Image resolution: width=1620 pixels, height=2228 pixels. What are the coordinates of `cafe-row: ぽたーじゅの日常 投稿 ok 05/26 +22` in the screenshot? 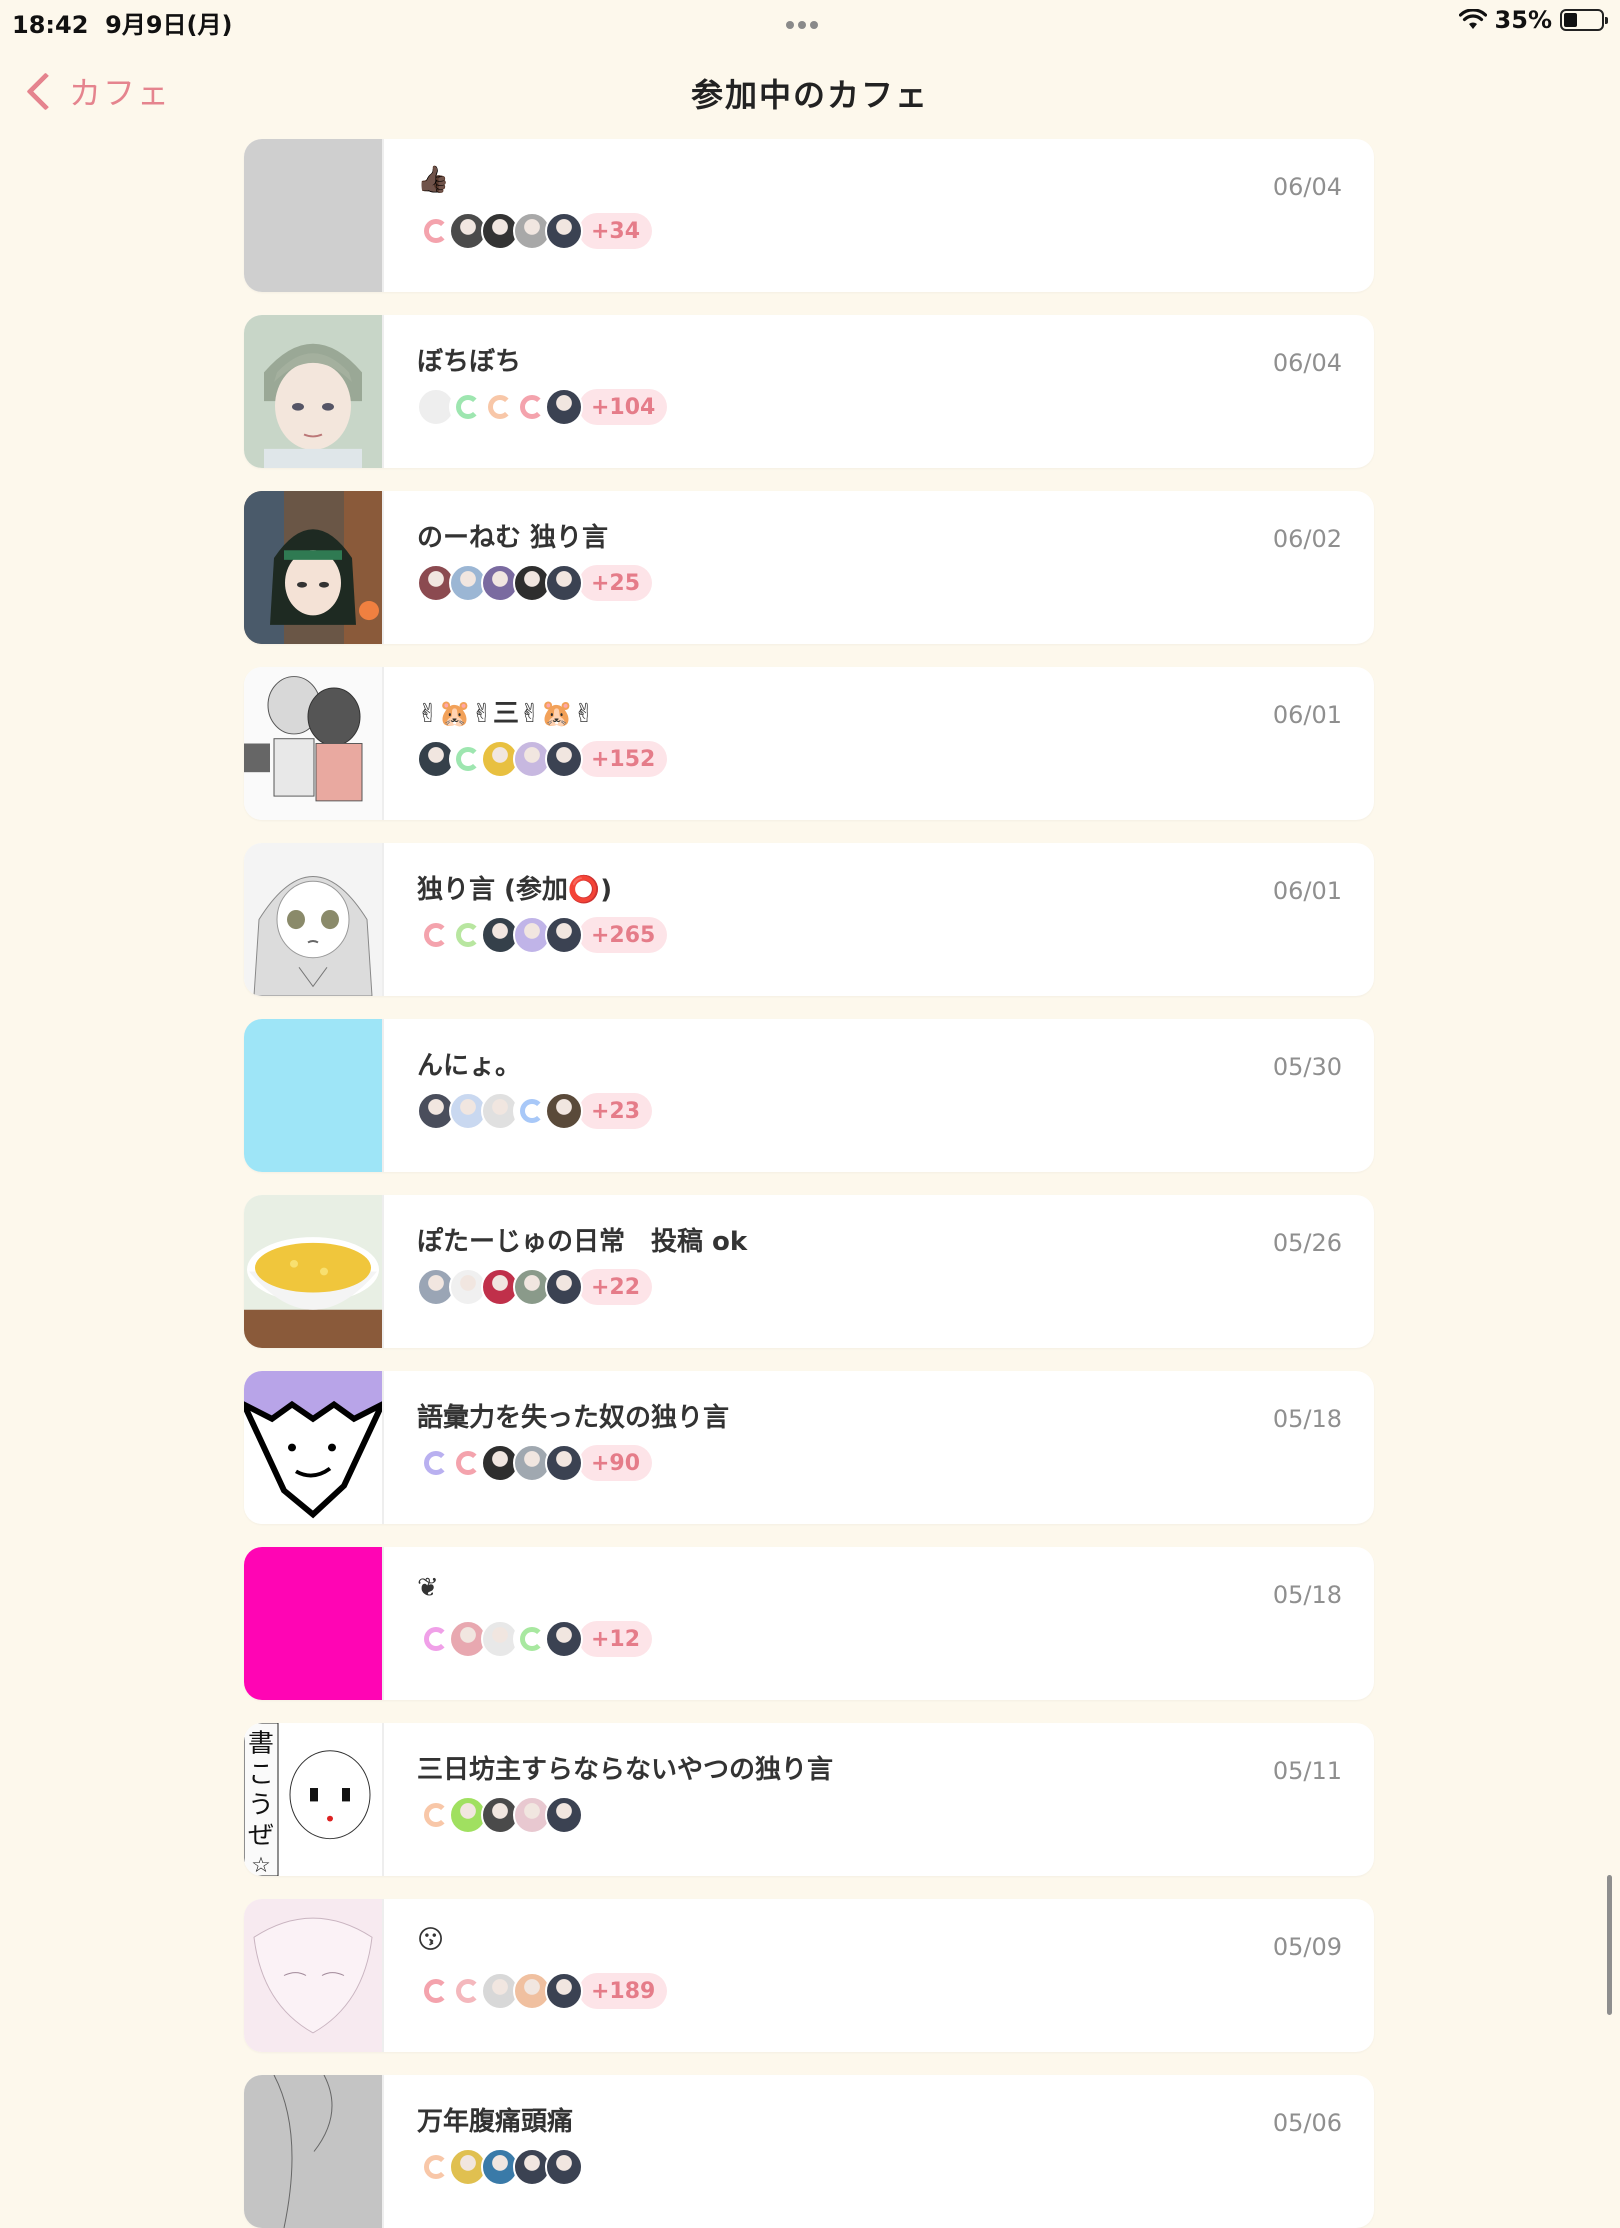 It's located at (809, 1271).